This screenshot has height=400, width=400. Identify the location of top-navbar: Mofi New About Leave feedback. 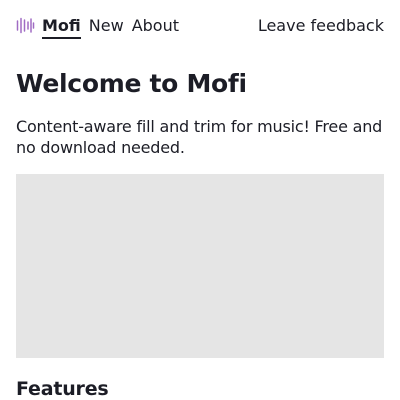
(200, 27).